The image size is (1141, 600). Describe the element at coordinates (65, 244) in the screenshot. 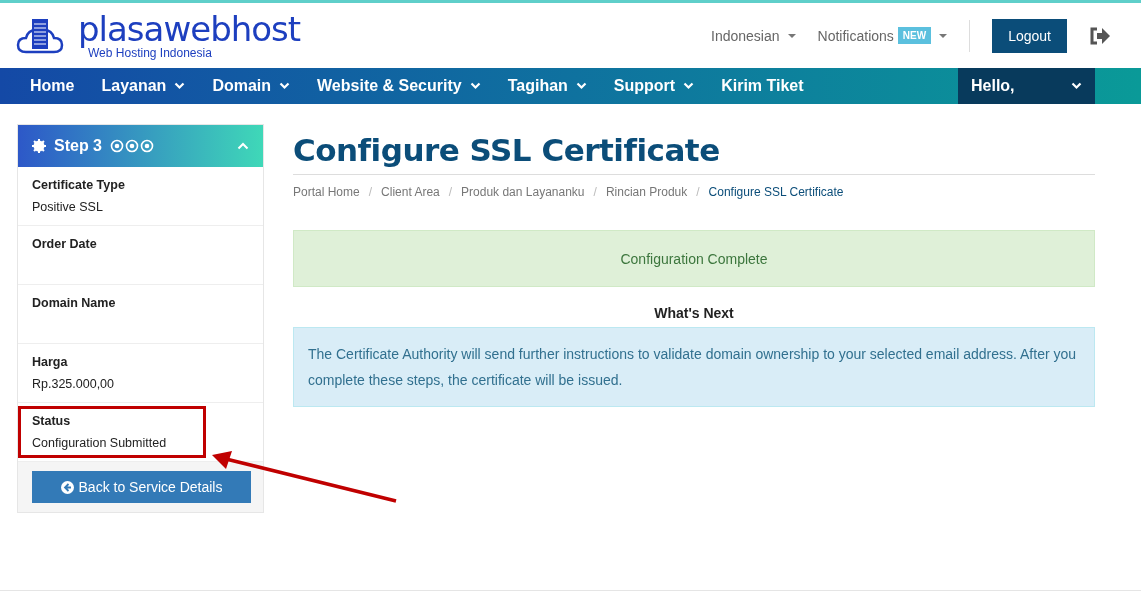

I see `field-label: Order Date` at that location.